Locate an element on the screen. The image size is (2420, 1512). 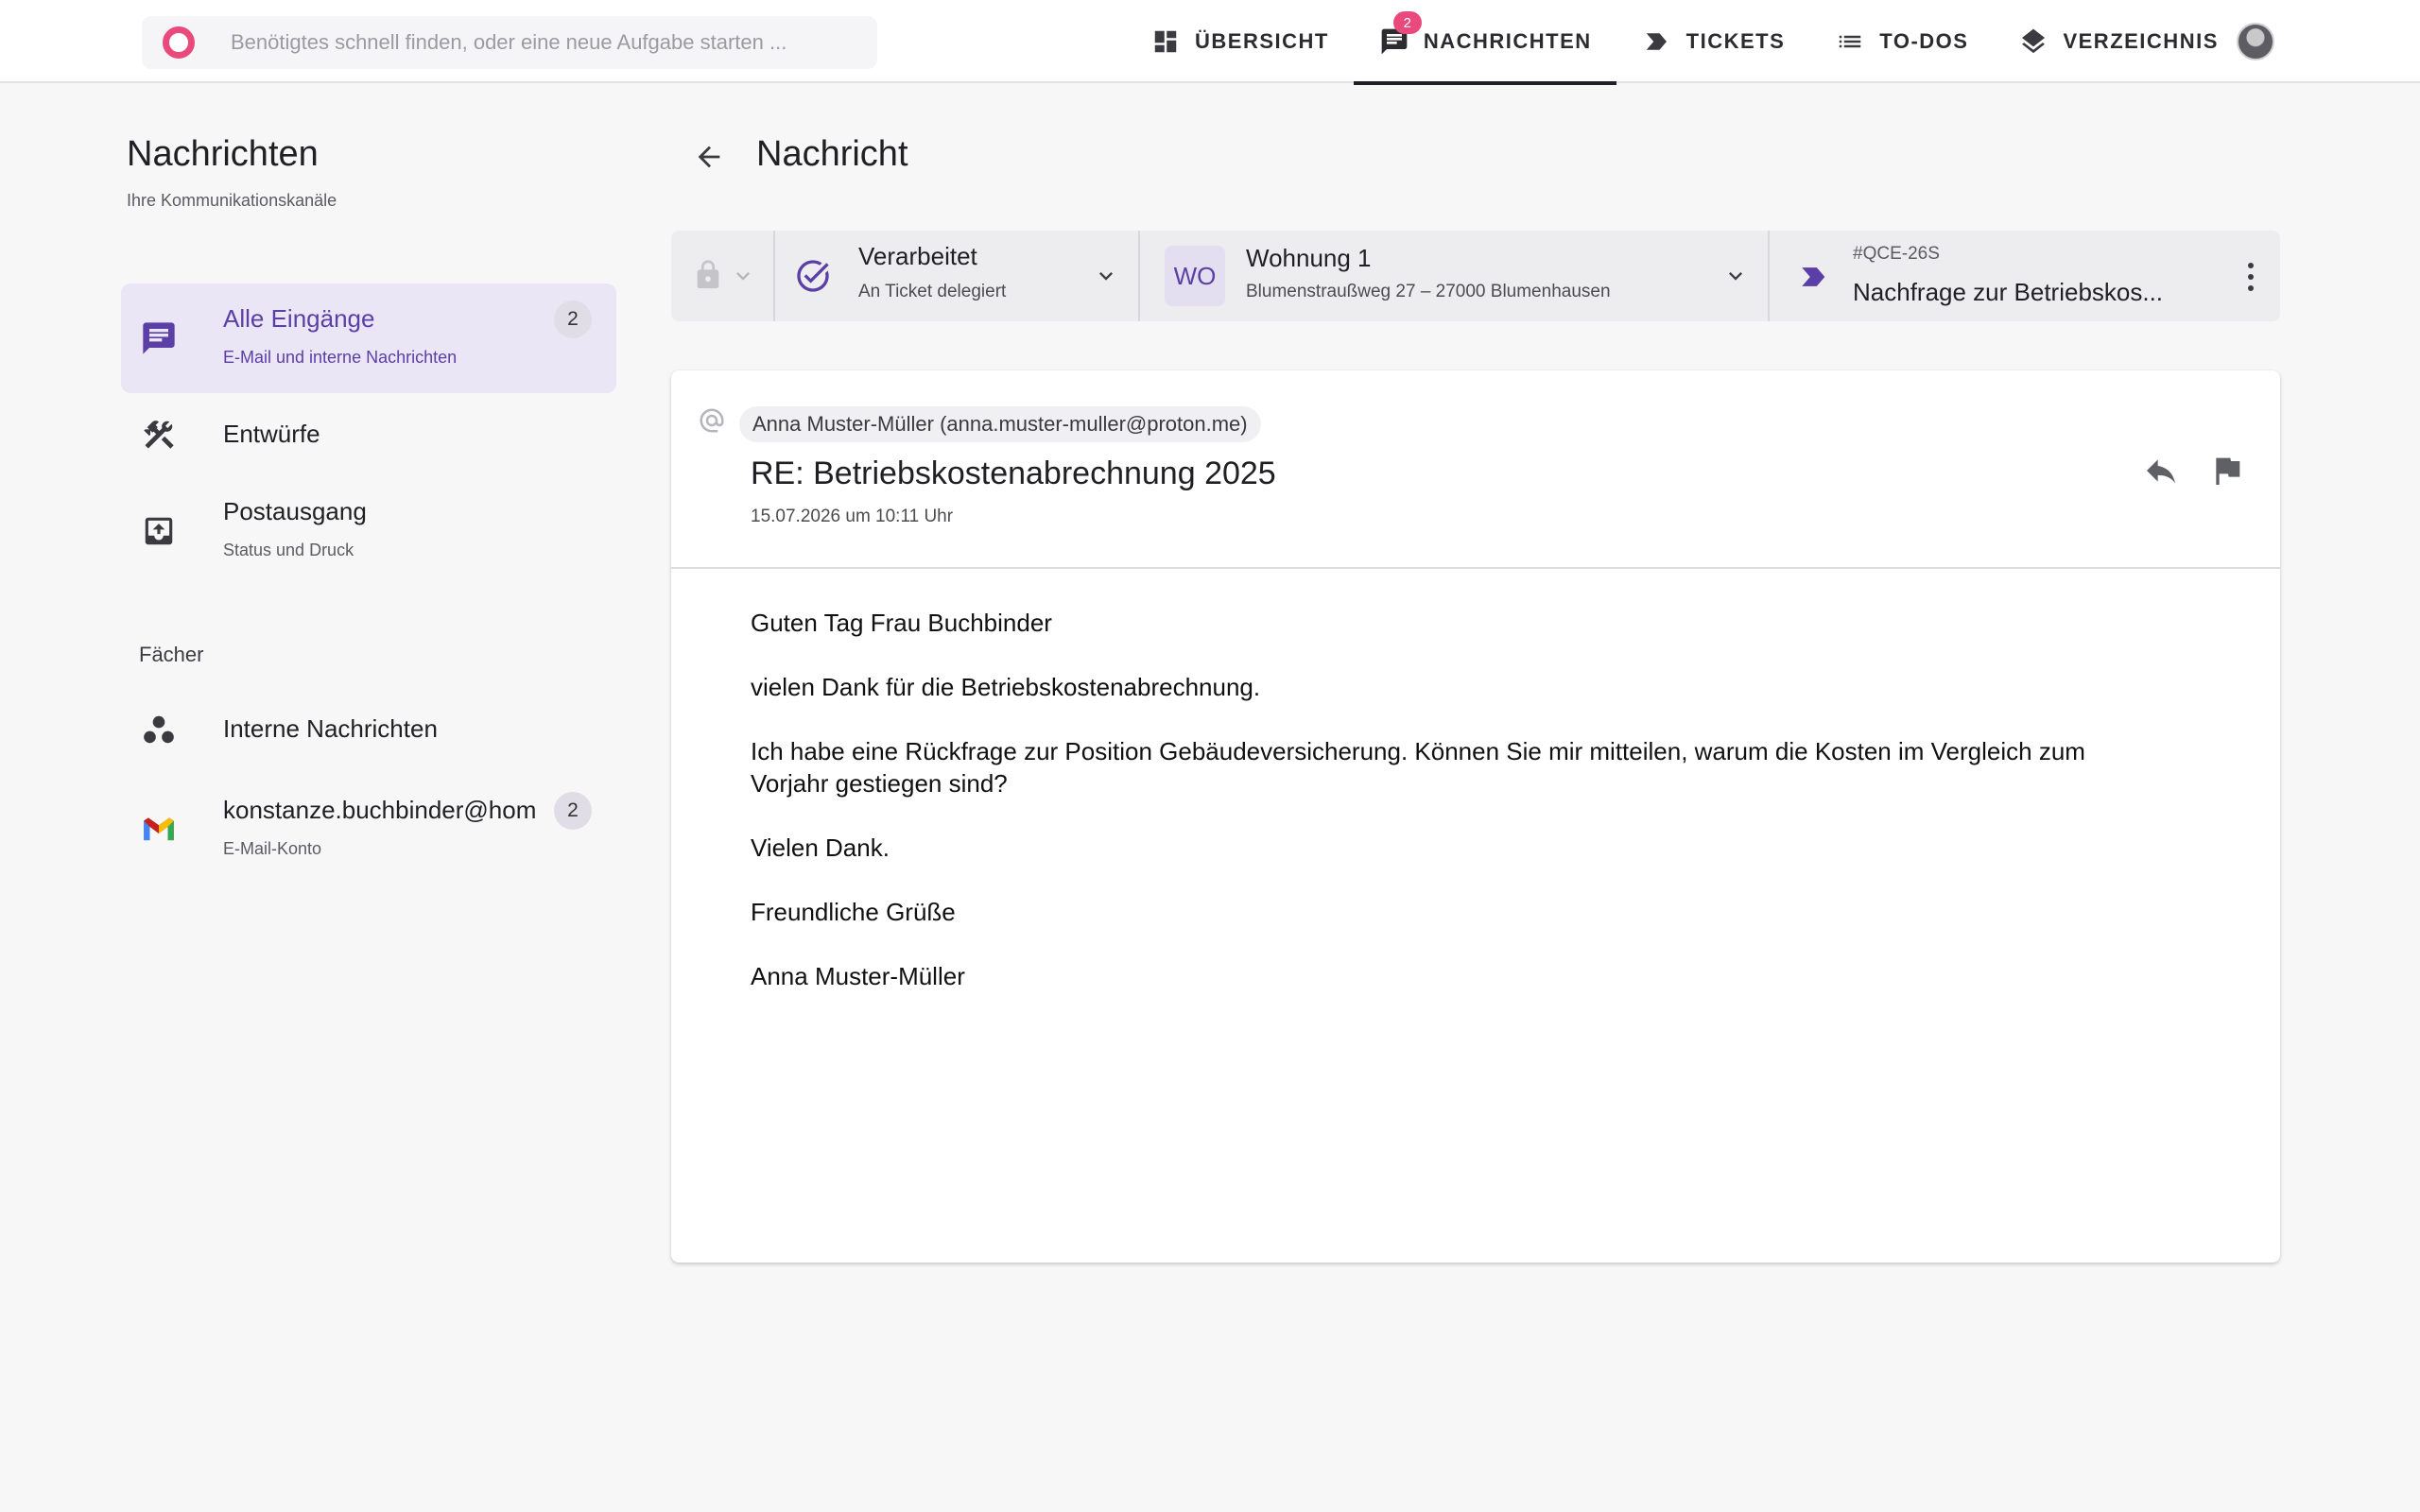
nav-verzeichnis: VERZEICHNIS is located at coordinates (2117, 41).